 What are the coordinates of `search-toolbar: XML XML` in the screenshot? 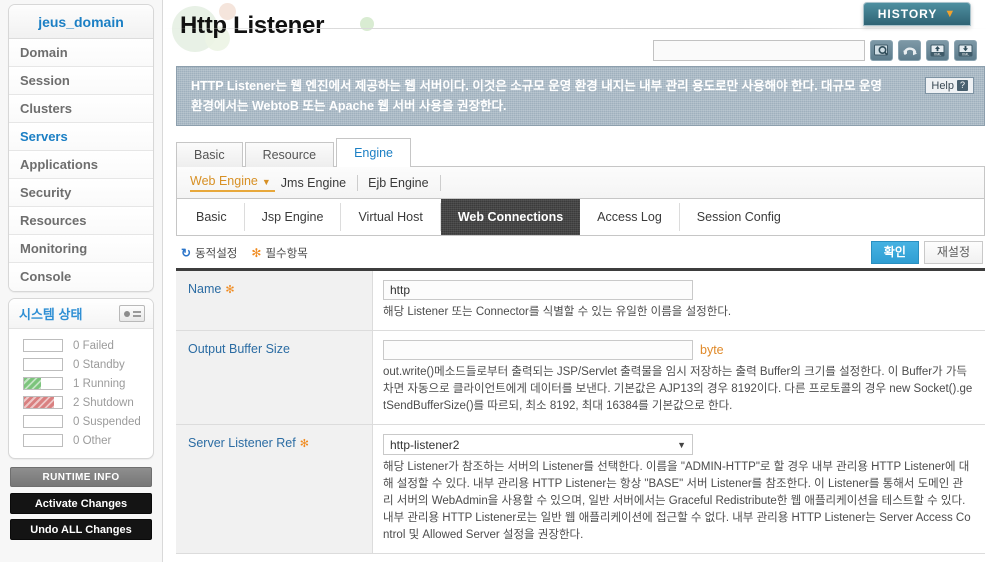 It's located at (815, 50).